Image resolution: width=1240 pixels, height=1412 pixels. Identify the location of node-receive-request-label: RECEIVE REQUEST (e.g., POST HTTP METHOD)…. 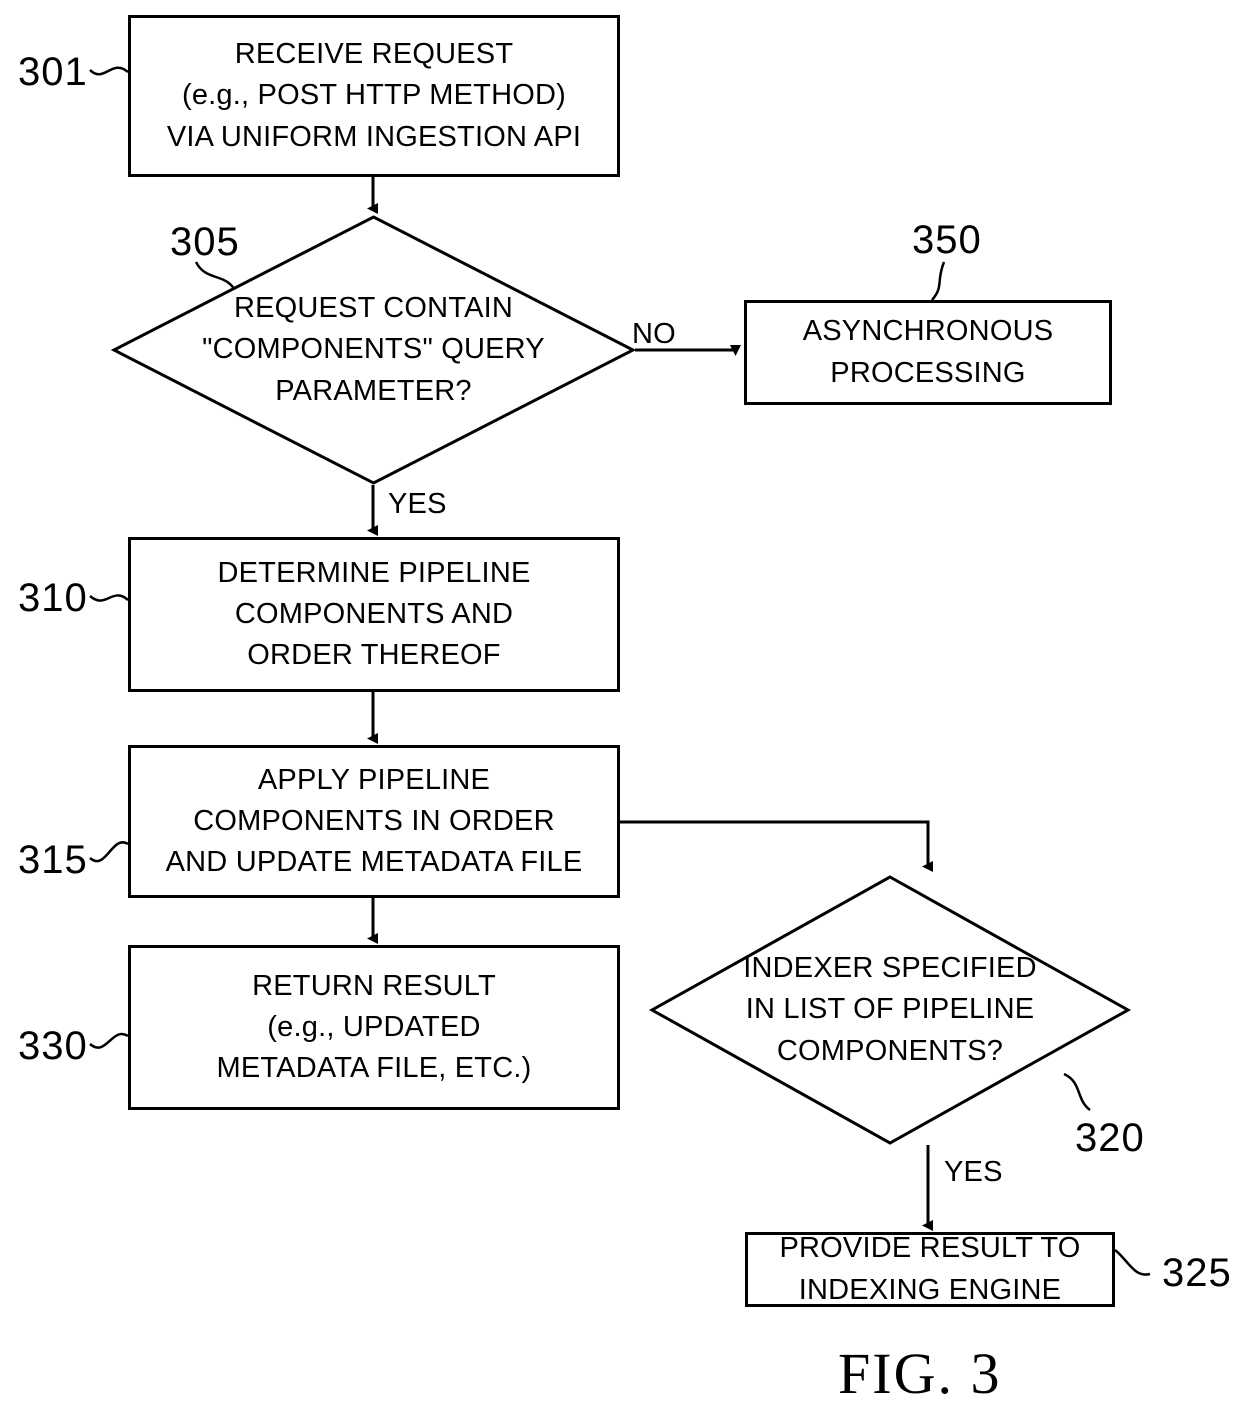
(374, 95).